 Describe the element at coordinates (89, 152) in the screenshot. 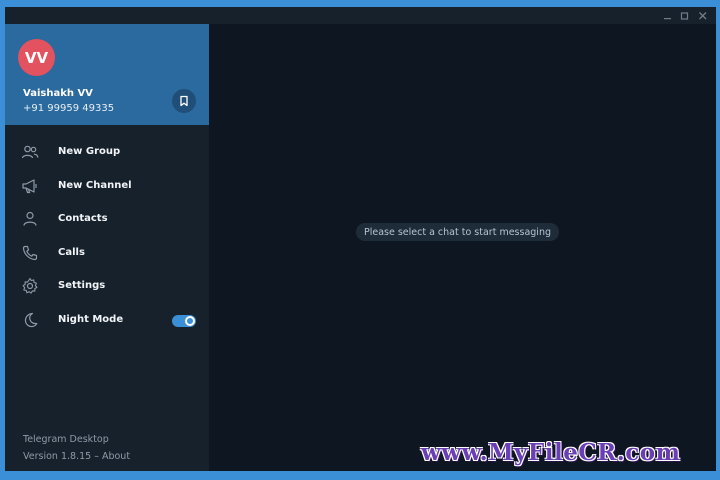

I see `menu-item-label: New Group` at that location.